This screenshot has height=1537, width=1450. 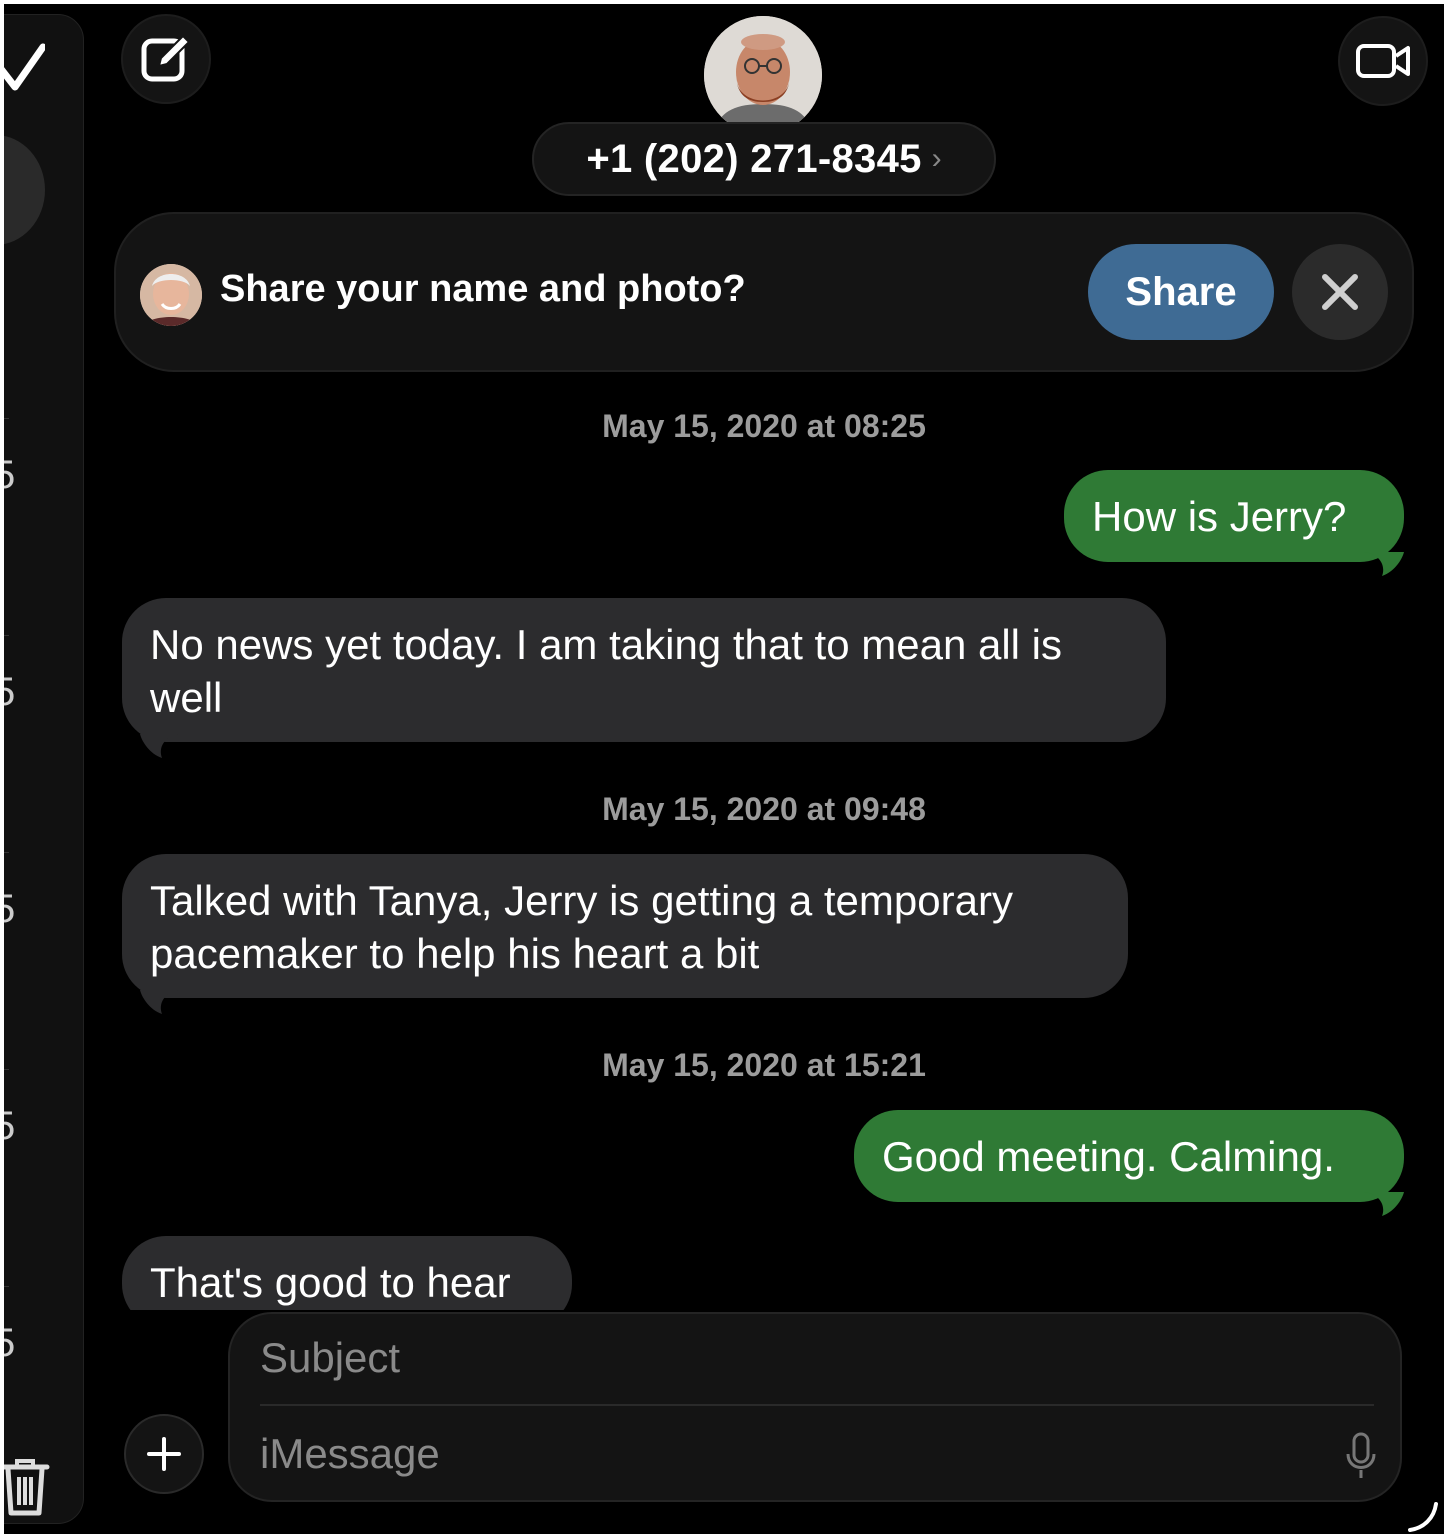 I want to click on share-prompt-text: Share your name and photo?, so click(x=483, y=289).